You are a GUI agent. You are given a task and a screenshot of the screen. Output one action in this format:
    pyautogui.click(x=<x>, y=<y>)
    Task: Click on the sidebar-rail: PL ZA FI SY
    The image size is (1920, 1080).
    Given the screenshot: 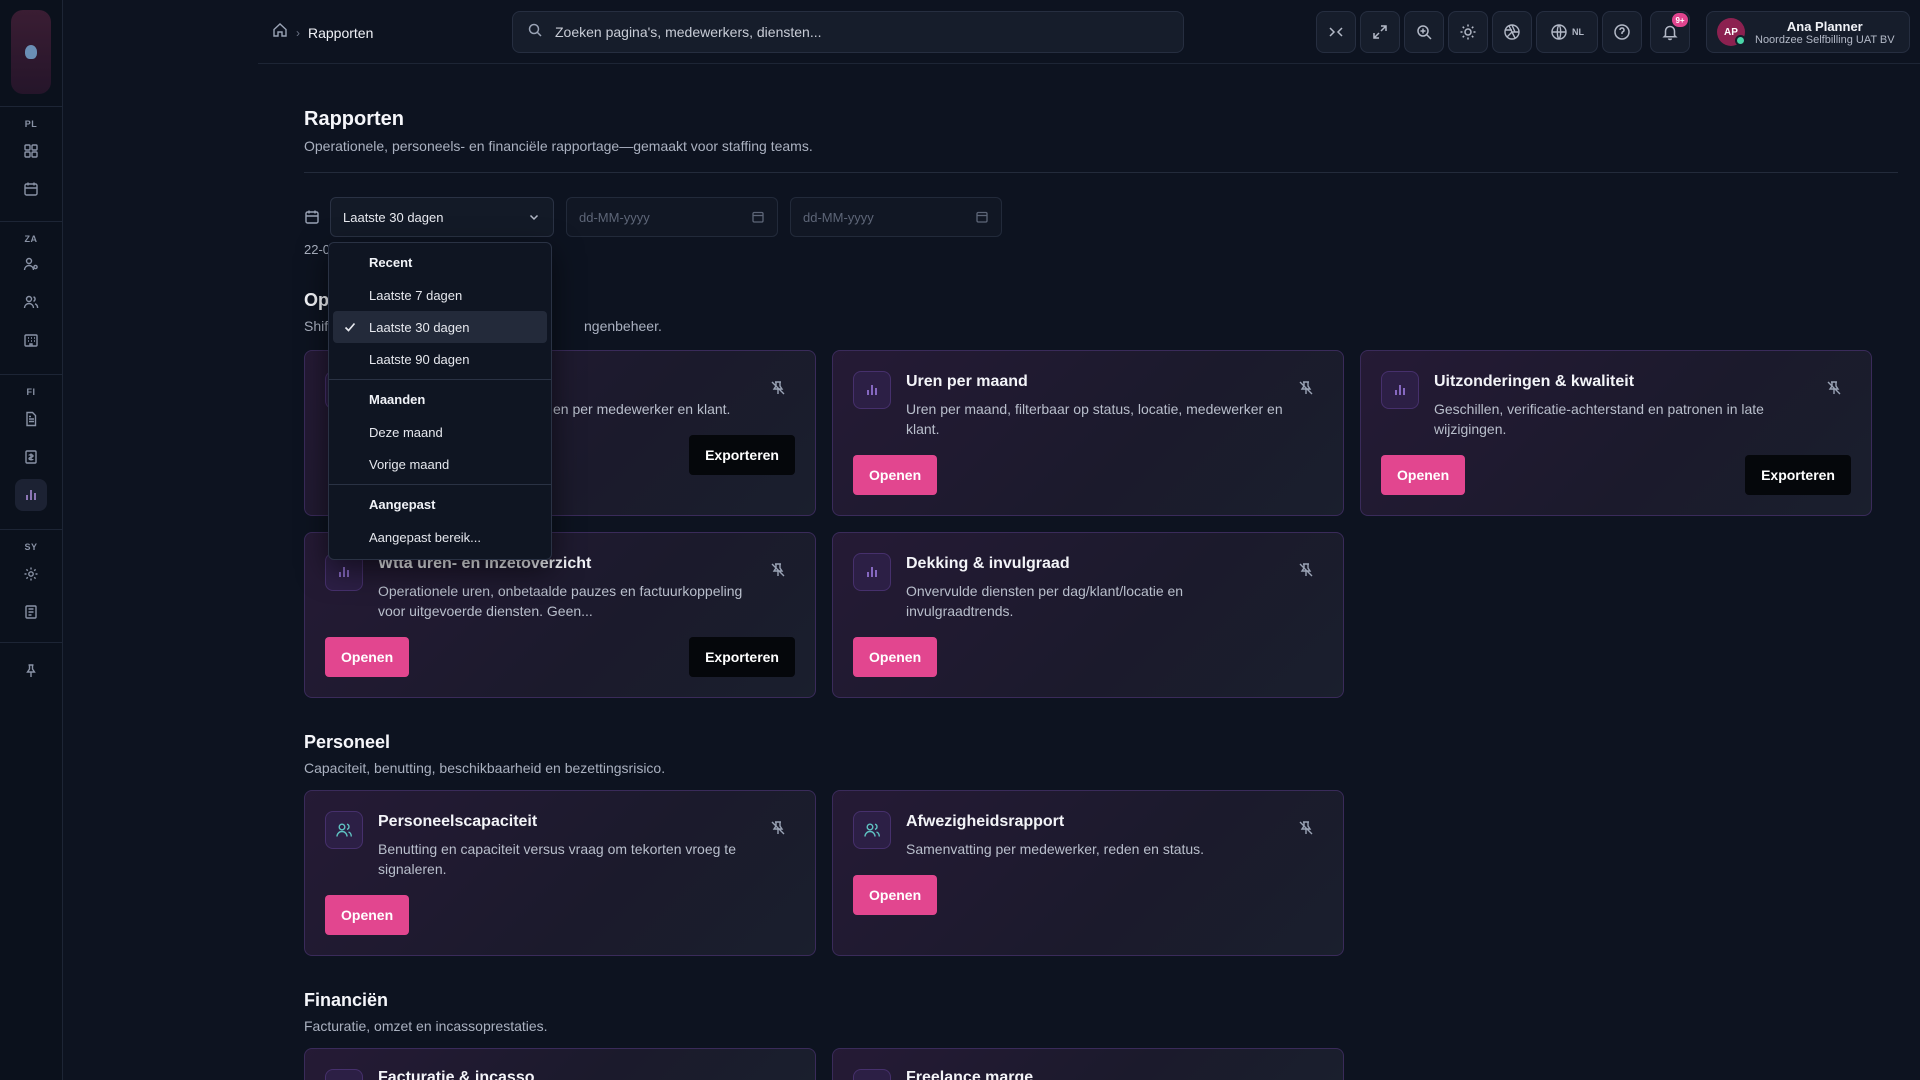 What is the action you would take?
    pyautogui.click(x=31, y=540)
    